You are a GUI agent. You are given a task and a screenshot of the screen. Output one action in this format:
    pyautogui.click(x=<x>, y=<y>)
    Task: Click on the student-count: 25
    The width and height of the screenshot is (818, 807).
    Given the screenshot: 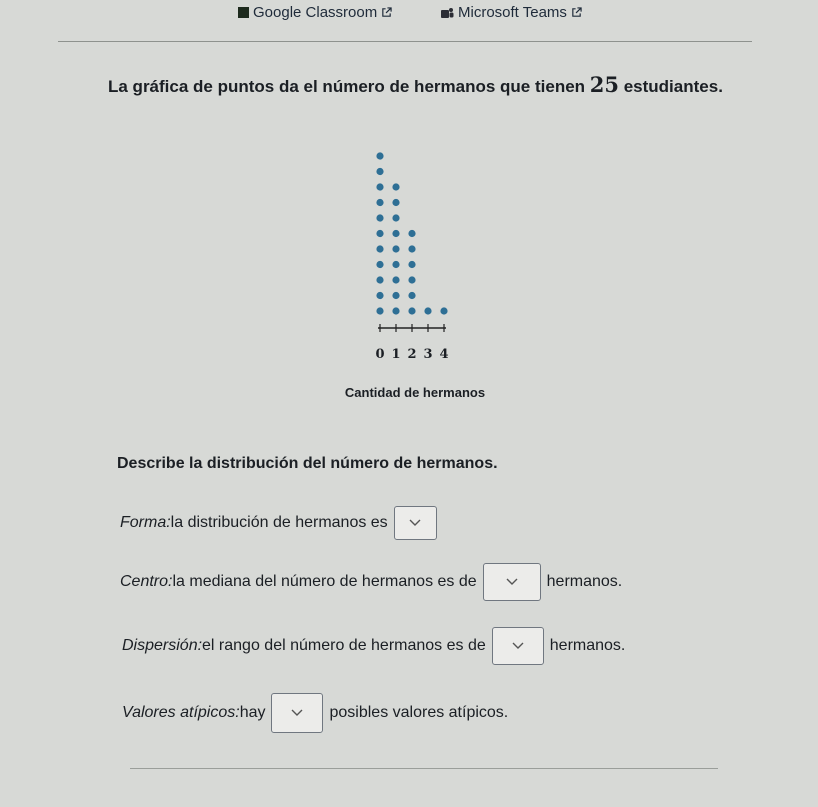 What is the action you would take?
    pyautogui.click(x=604, y=84)
    